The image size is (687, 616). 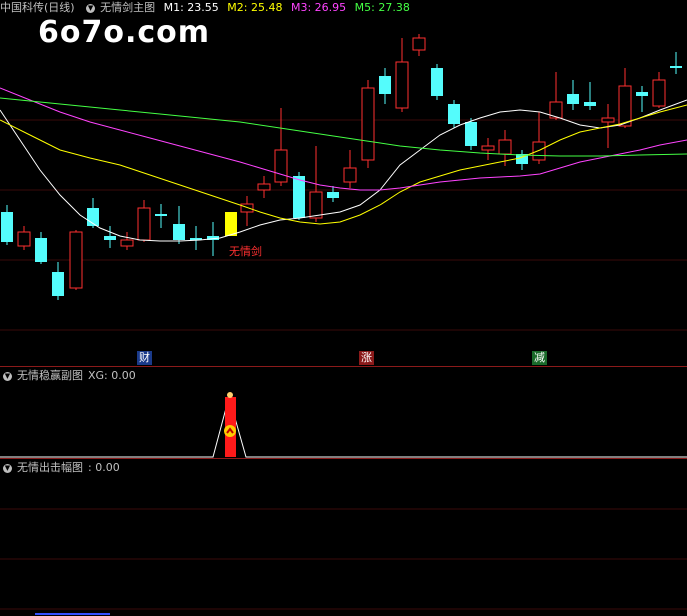 What do you see at coordinates (382, 7) in the screenshot?
I see `ma-m5: M5: 27.38` at bounding box center [382, 7].